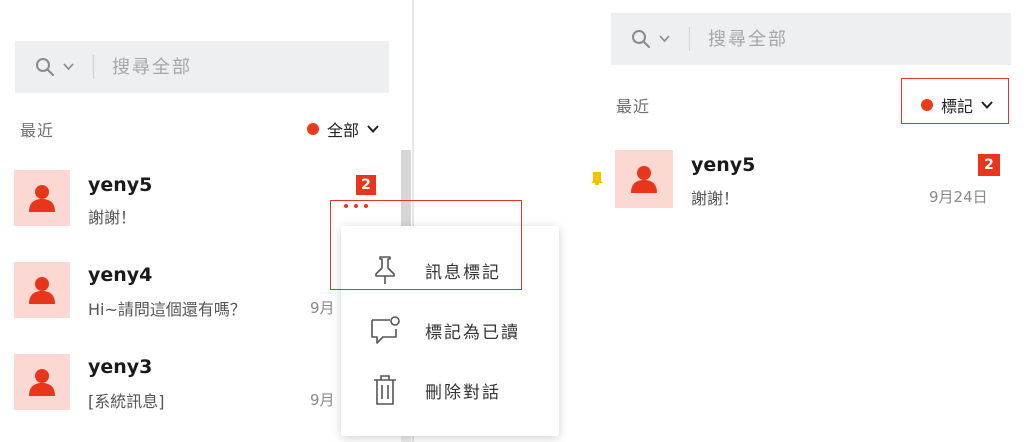  I want to click on filter-dropdown: 全部, so click(343, 129).